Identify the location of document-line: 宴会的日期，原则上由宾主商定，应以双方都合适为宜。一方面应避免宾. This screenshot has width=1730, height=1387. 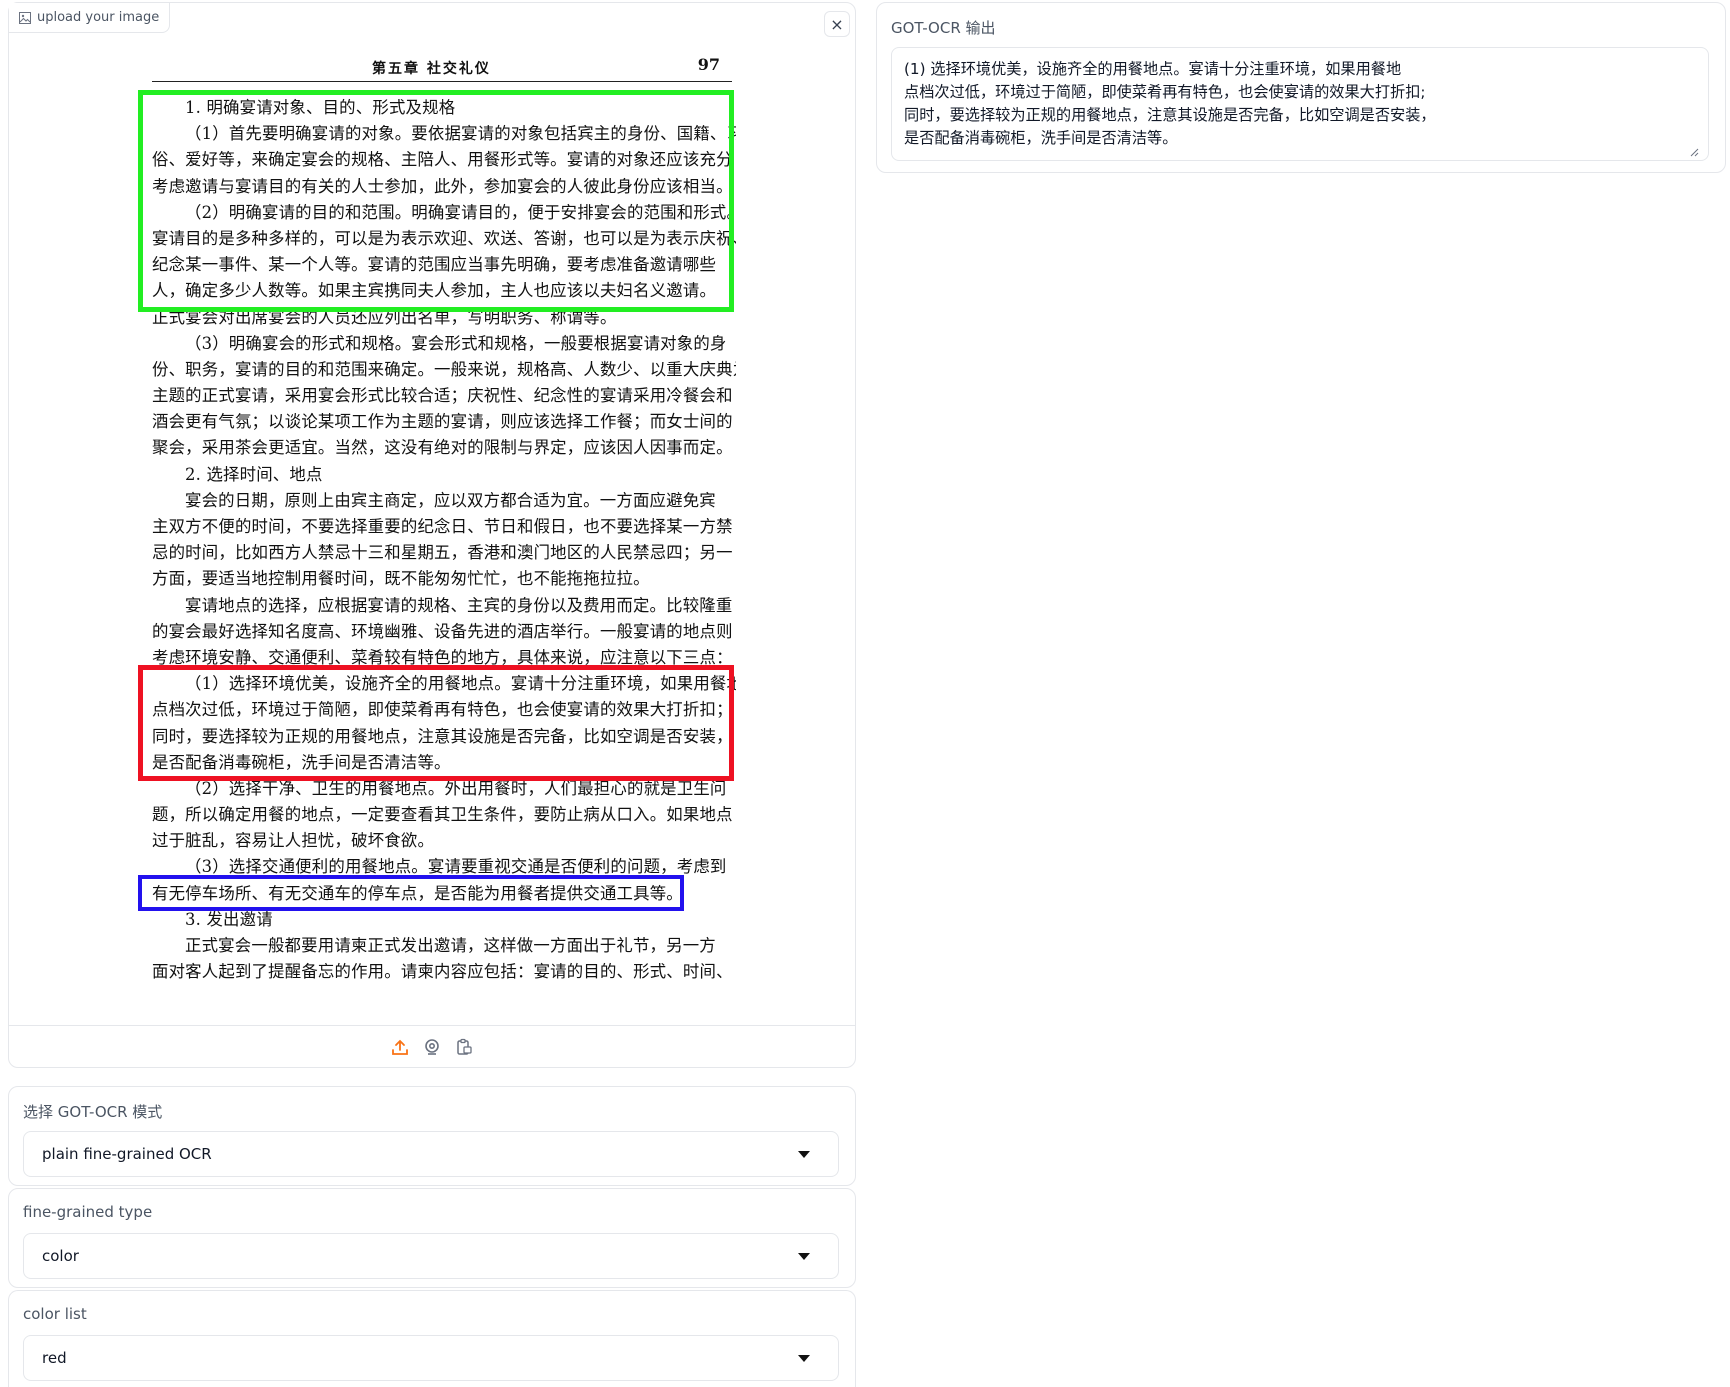
(450, 500).